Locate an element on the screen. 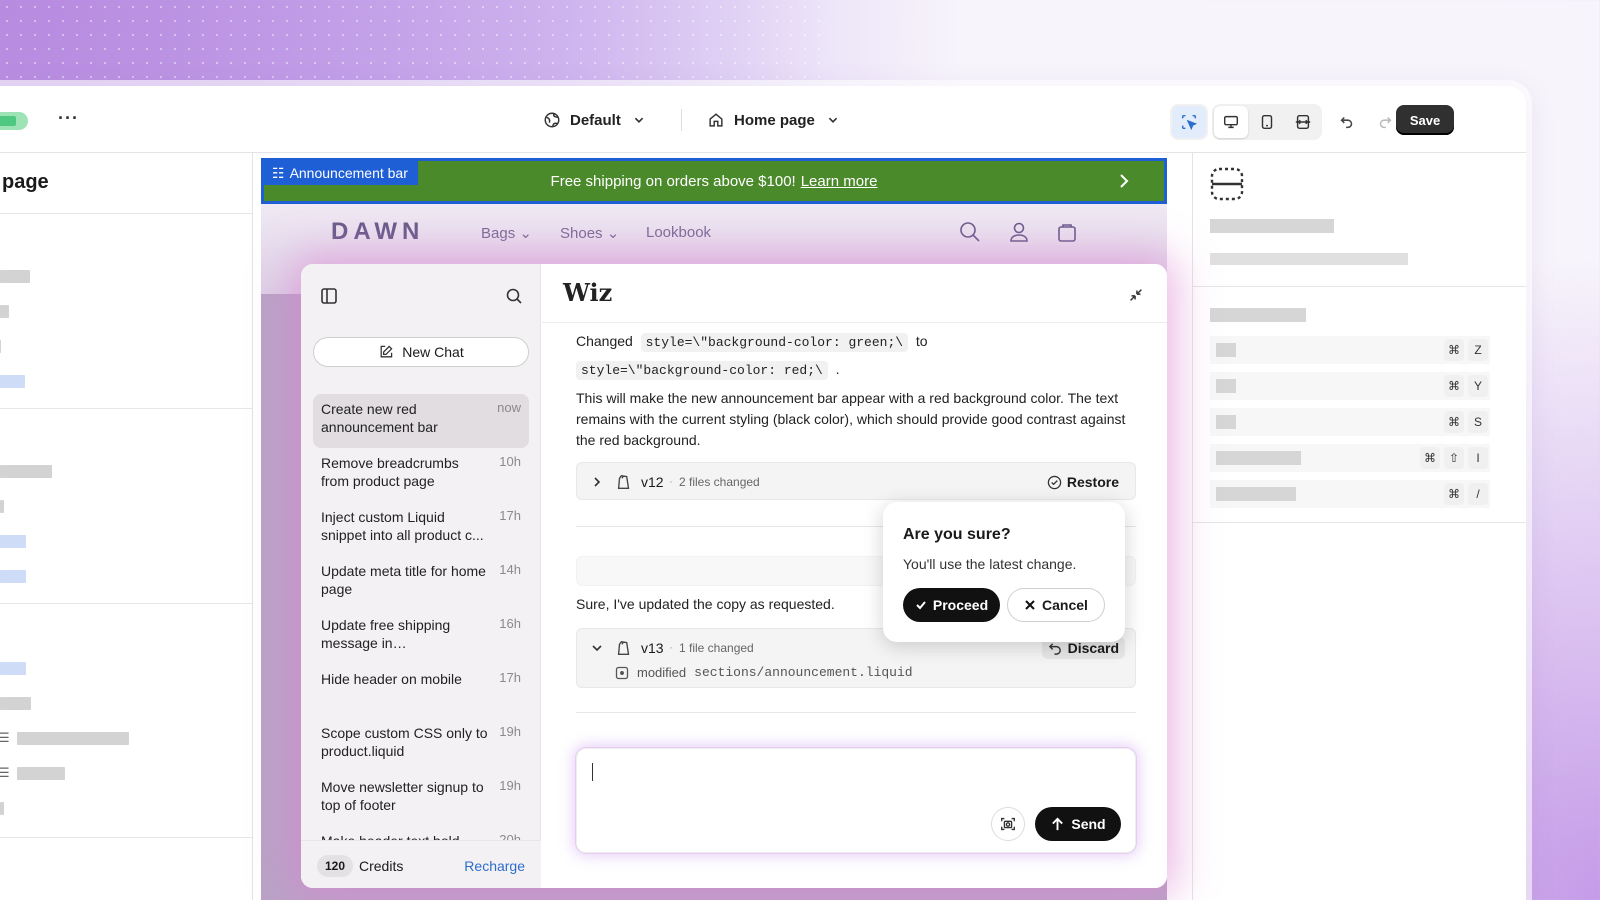 Image resolution: width=1600 pixels, height=900 pixels. chat-input: Send is located at coordinates (856, 800).